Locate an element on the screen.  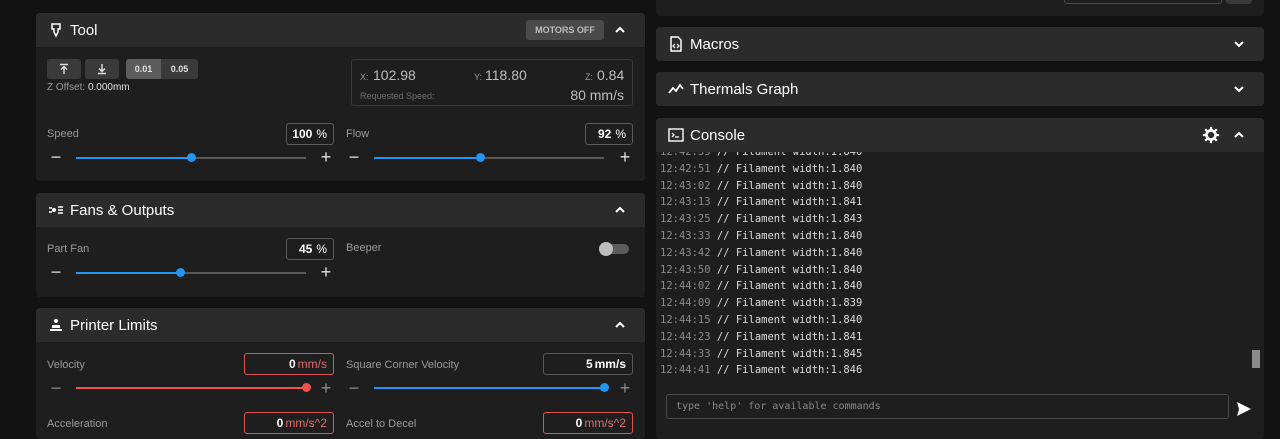
console-input is located at coordinates (947, 406).